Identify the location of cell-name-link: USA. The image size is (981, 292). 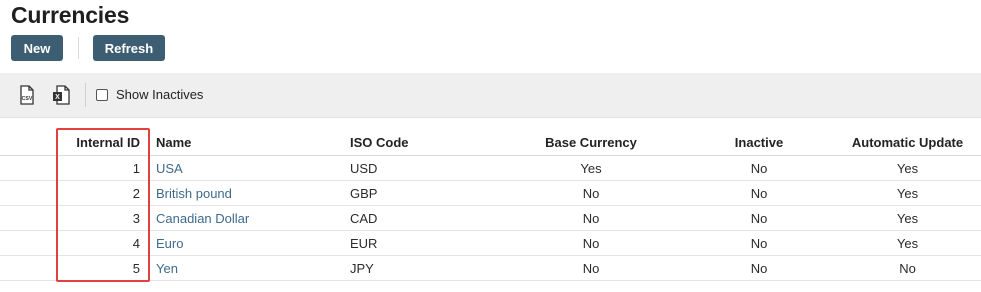
(245, 168).